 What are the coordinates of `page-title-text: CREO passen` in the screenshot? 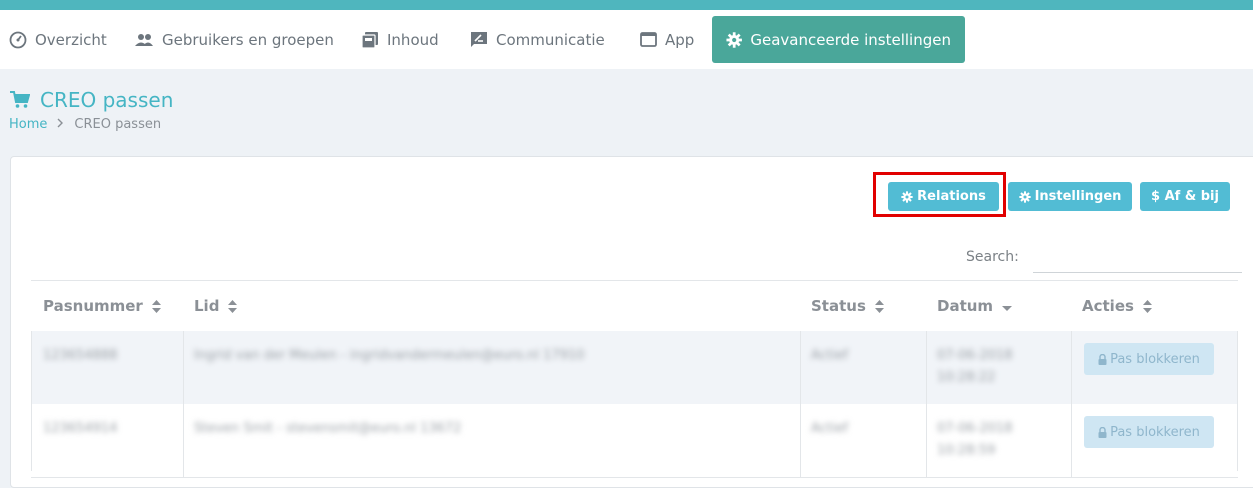 It's located at (107, 100).